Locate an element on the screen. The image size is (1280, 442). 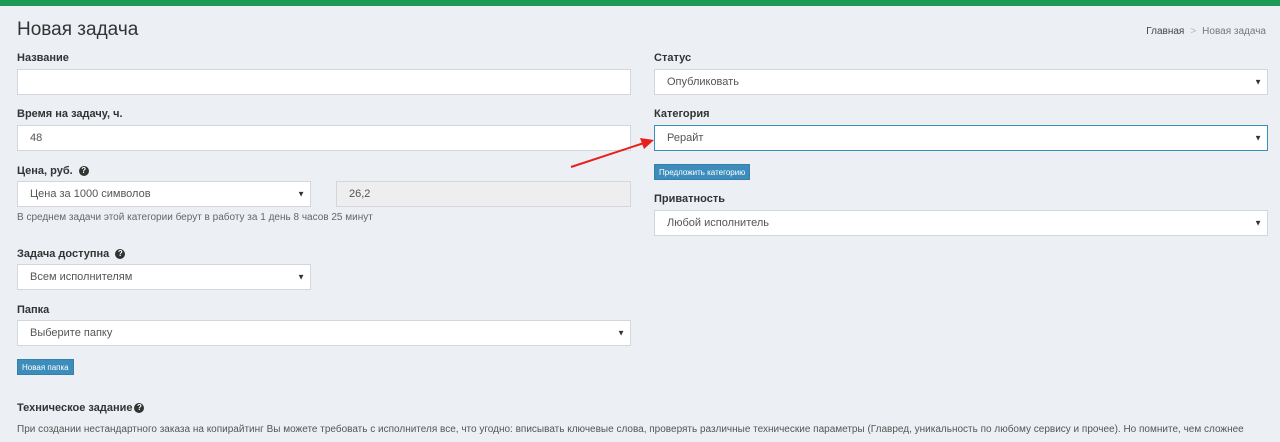
breadcrumb: Главная > Новая задача is located at coordinates (1206, 31).